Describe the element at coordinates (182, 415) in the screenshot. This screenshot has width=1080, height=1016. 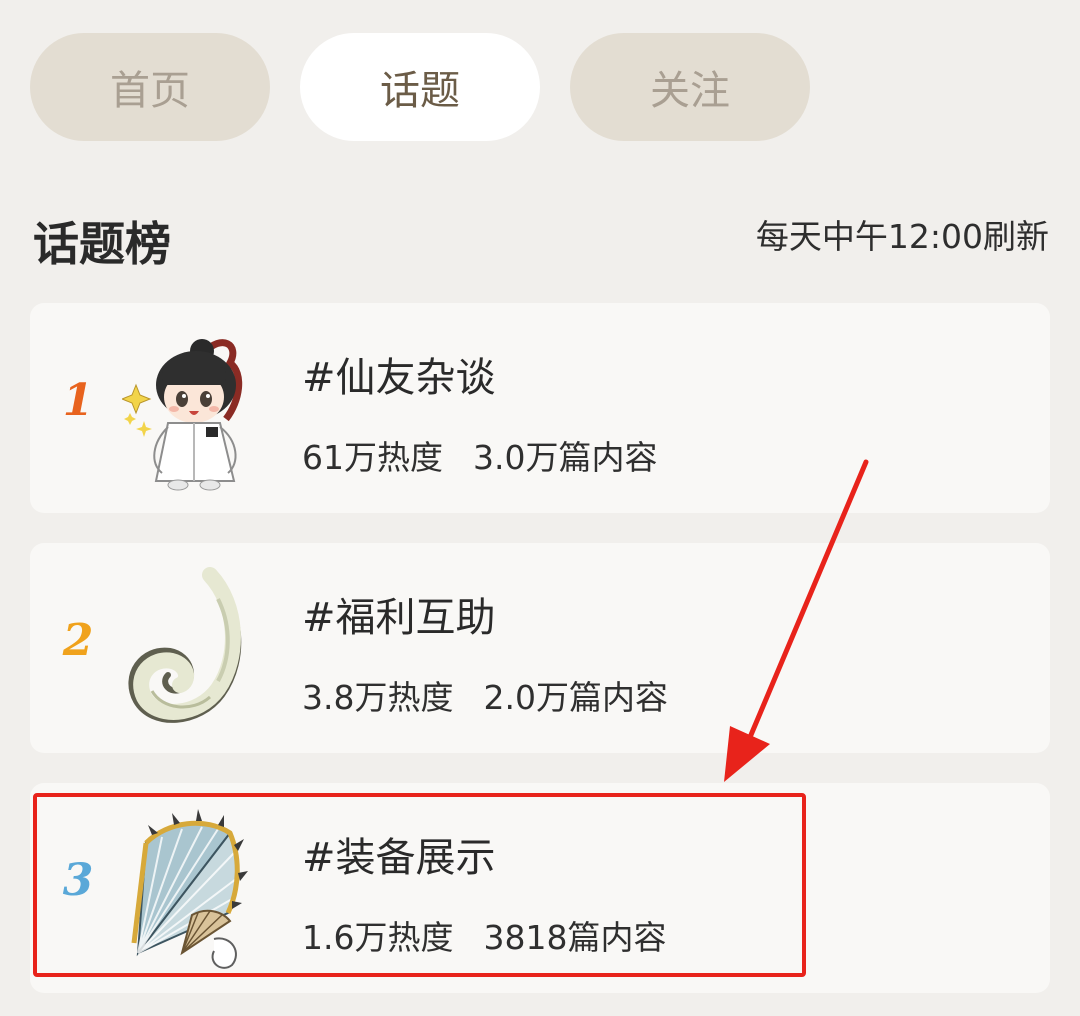
I see `chibi-character-icon` at that location.